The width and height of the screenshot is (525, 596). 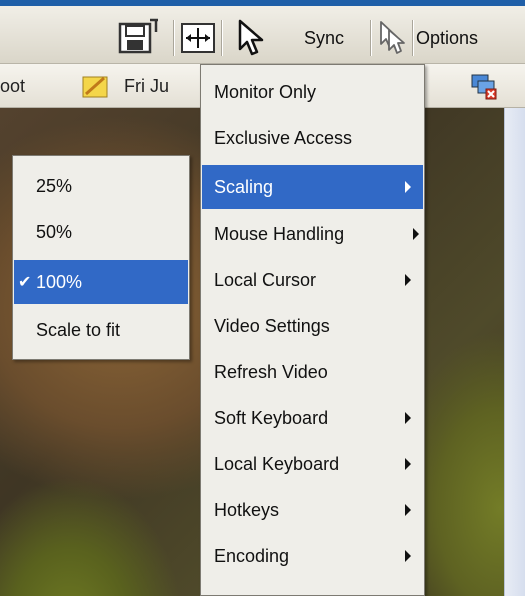 I want to click on menu-item-scale-50: 50%, so click(x=101, y=232).